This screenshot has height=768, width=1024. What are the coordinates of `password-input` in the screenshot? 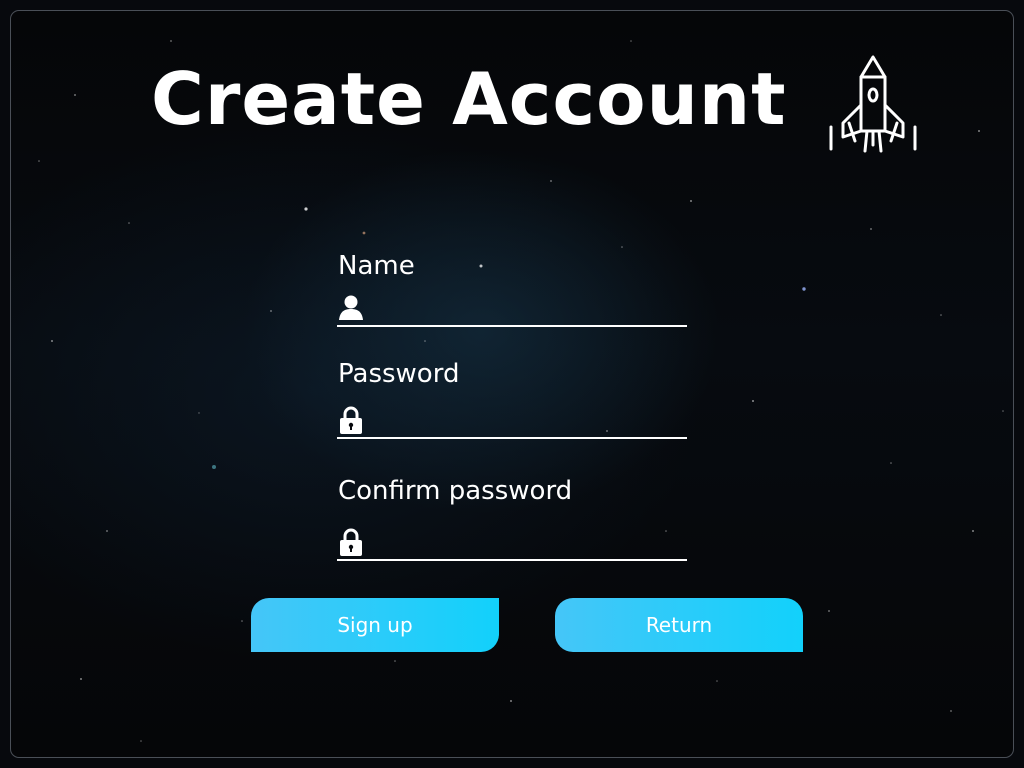 It's located at (529, 421).